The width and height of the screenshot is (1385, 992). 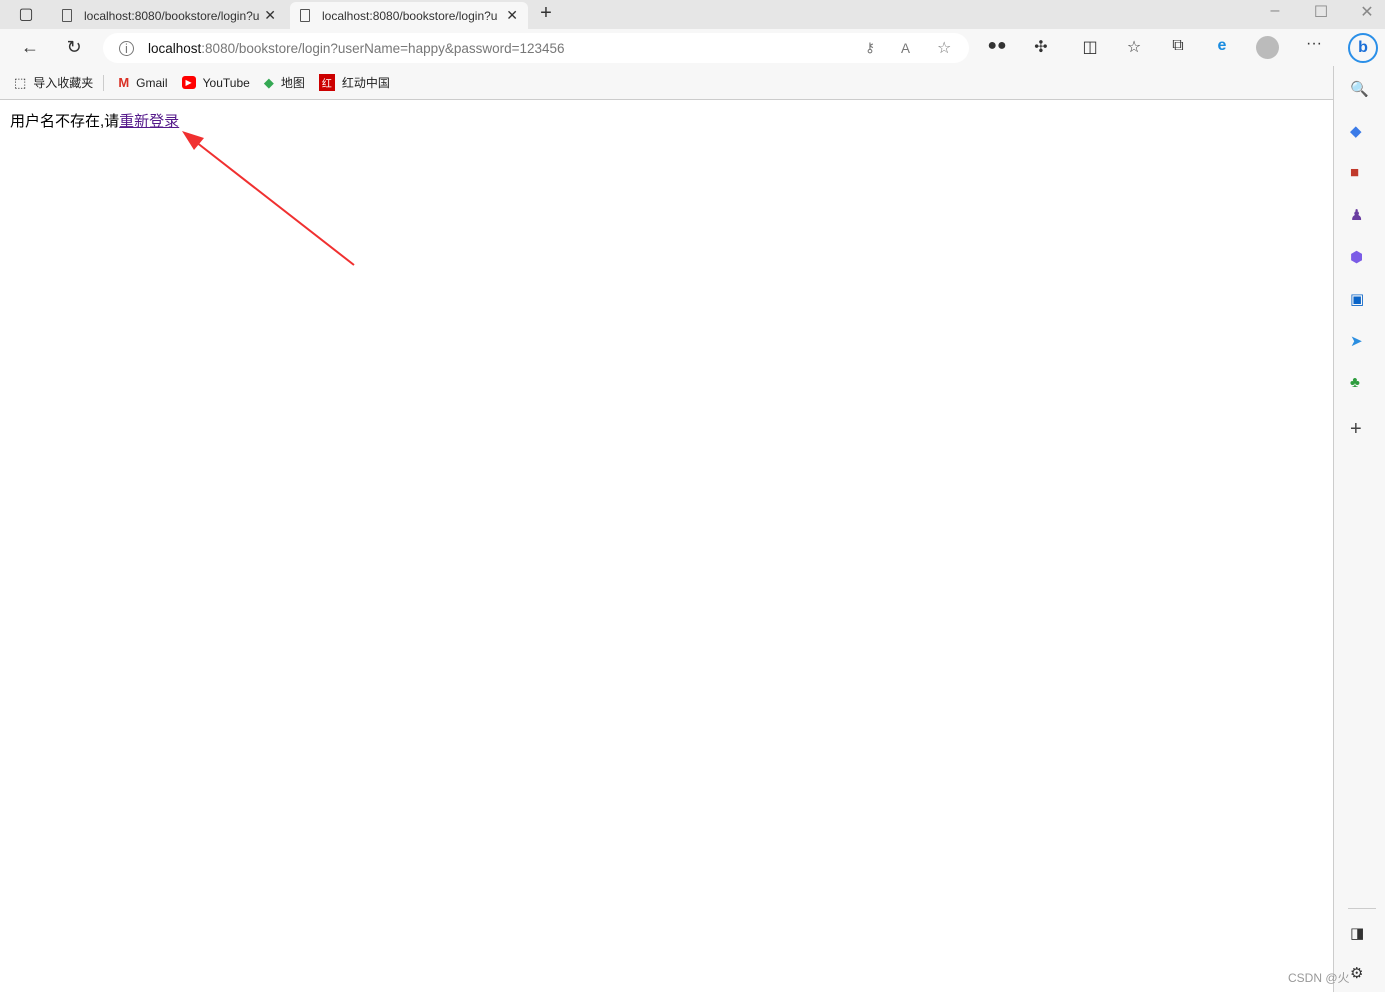 What do you see at coordinates (1319, 978) in the screenshot?
I see `watermark: CSDN @火` at bounding box center [1319, 978].